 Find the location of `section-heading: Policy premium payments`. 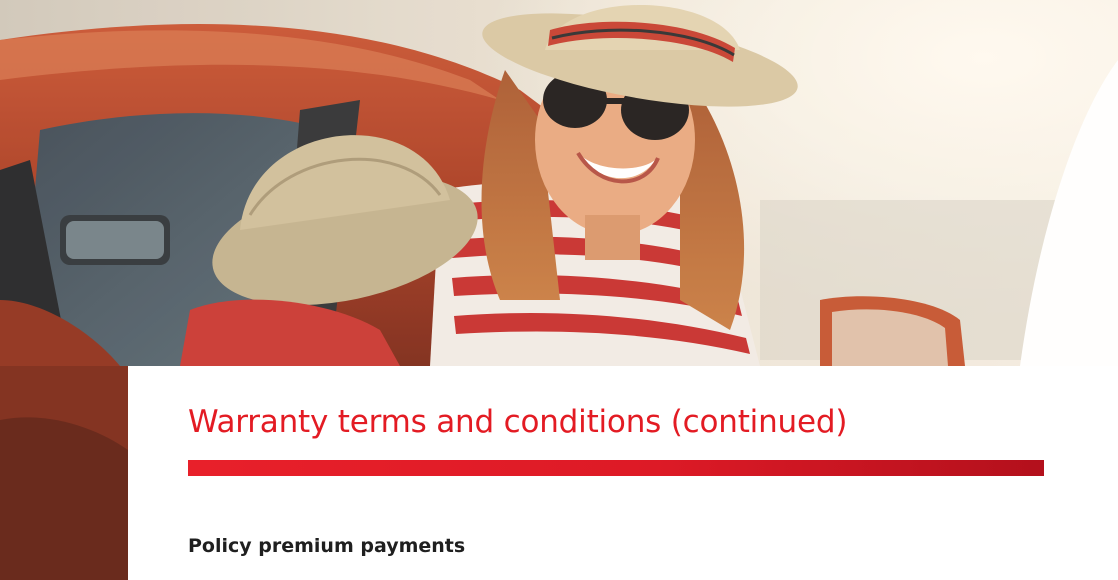

section-heading: Policy premium payments is located at coordinates (327, 546).